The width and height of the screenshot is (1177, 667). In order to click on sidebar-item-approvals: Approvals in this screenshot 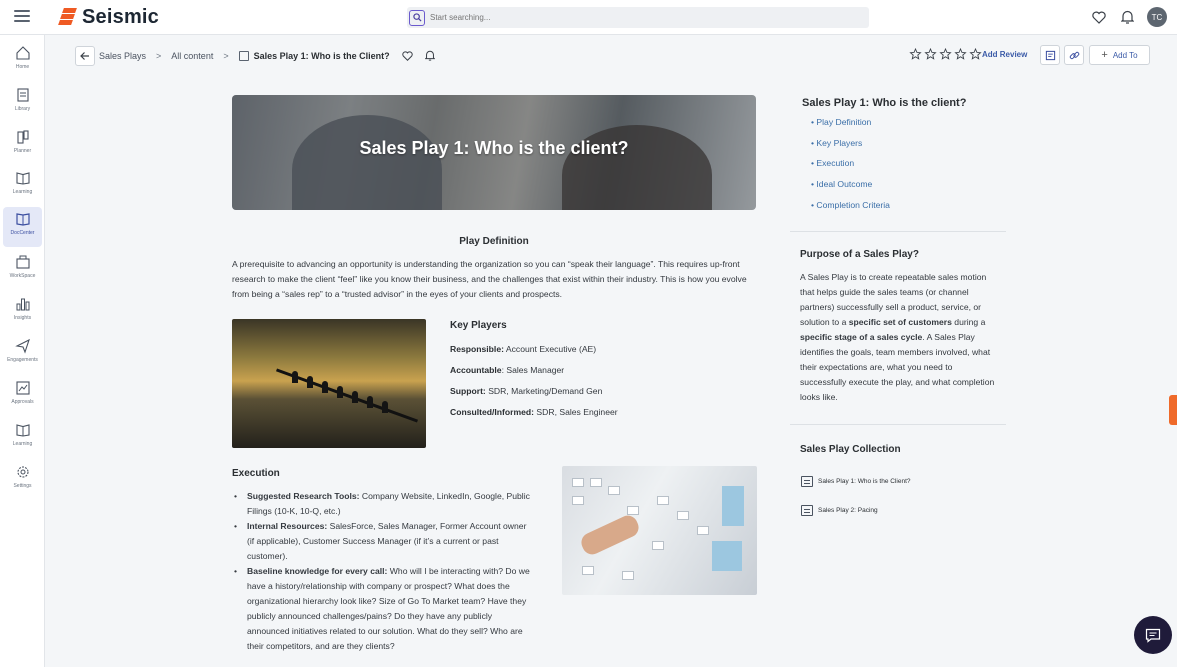, I will do `click(22, 396)`.